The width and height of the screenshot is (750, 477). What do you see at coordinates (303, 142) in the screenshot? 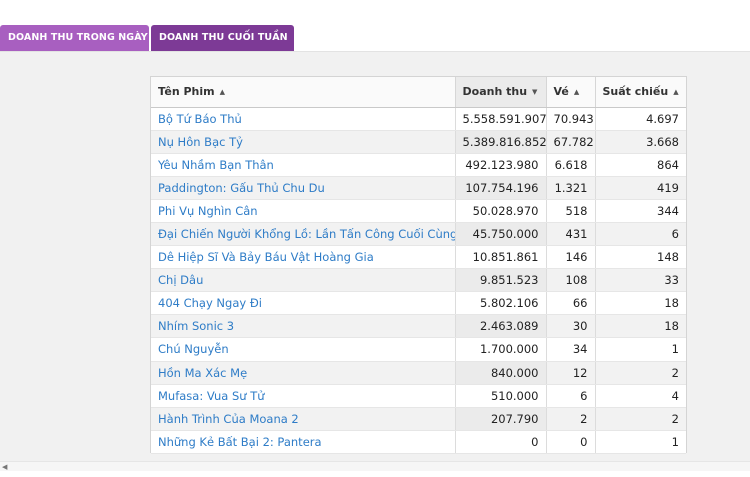
I see `movie-name-link: Nụ Hôn Bạc Tỷ` at bounding box center [303, 142].